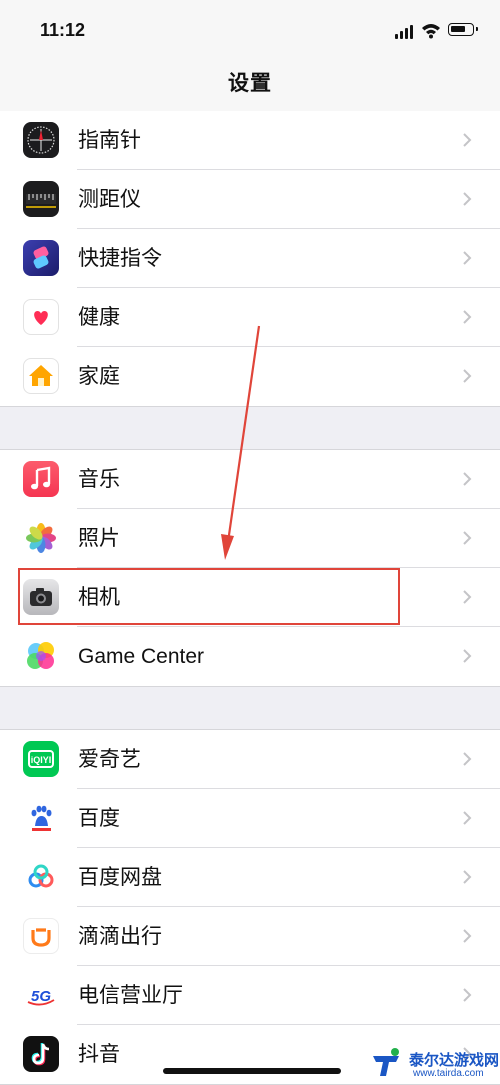 The width and height of the screenshot is (500, 1085). What do you see at coordinates (250, 759) in the screenshot?
I see `settings-row-iqiyi: iQIYI 爱奇艺` at bounding box center [250, 759].